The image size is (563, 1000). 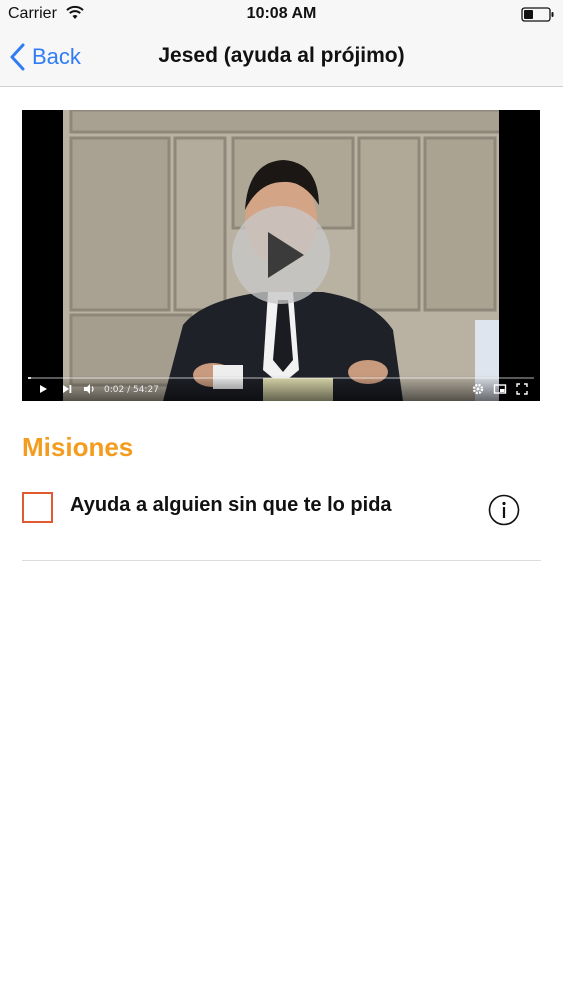 What do you see at coordinates (17, 57) in the screenshot?
I see `chevron-left-icon` at bounding box center [17, 57].